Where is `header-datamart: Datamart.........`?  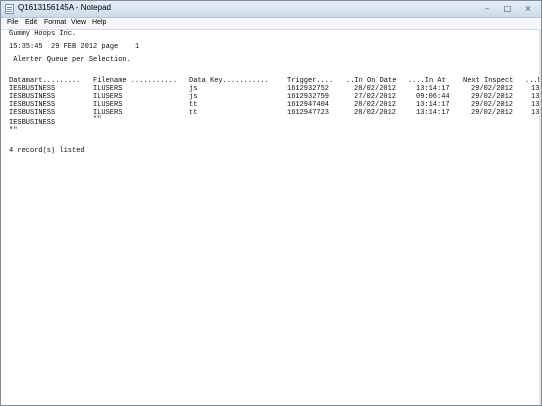
header-datamart: Datamart......... is located at coordinates (45, 81).